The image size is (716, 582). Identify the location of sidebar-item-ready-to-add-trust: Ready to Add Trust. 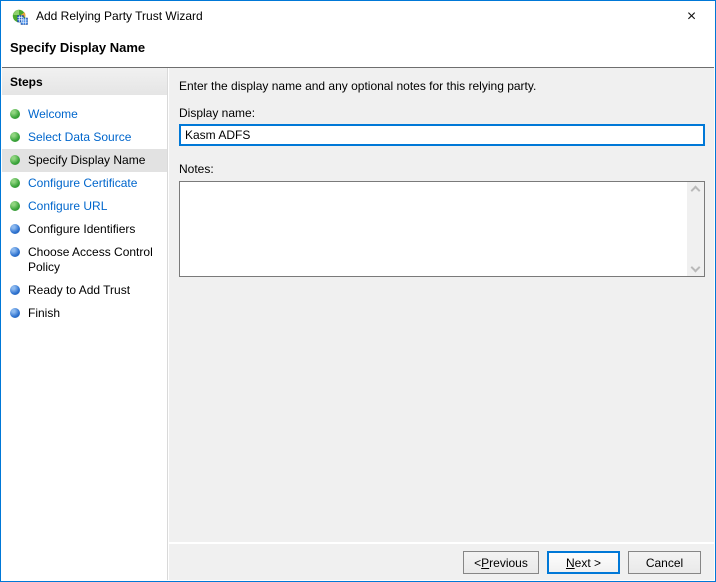
(84, 290).